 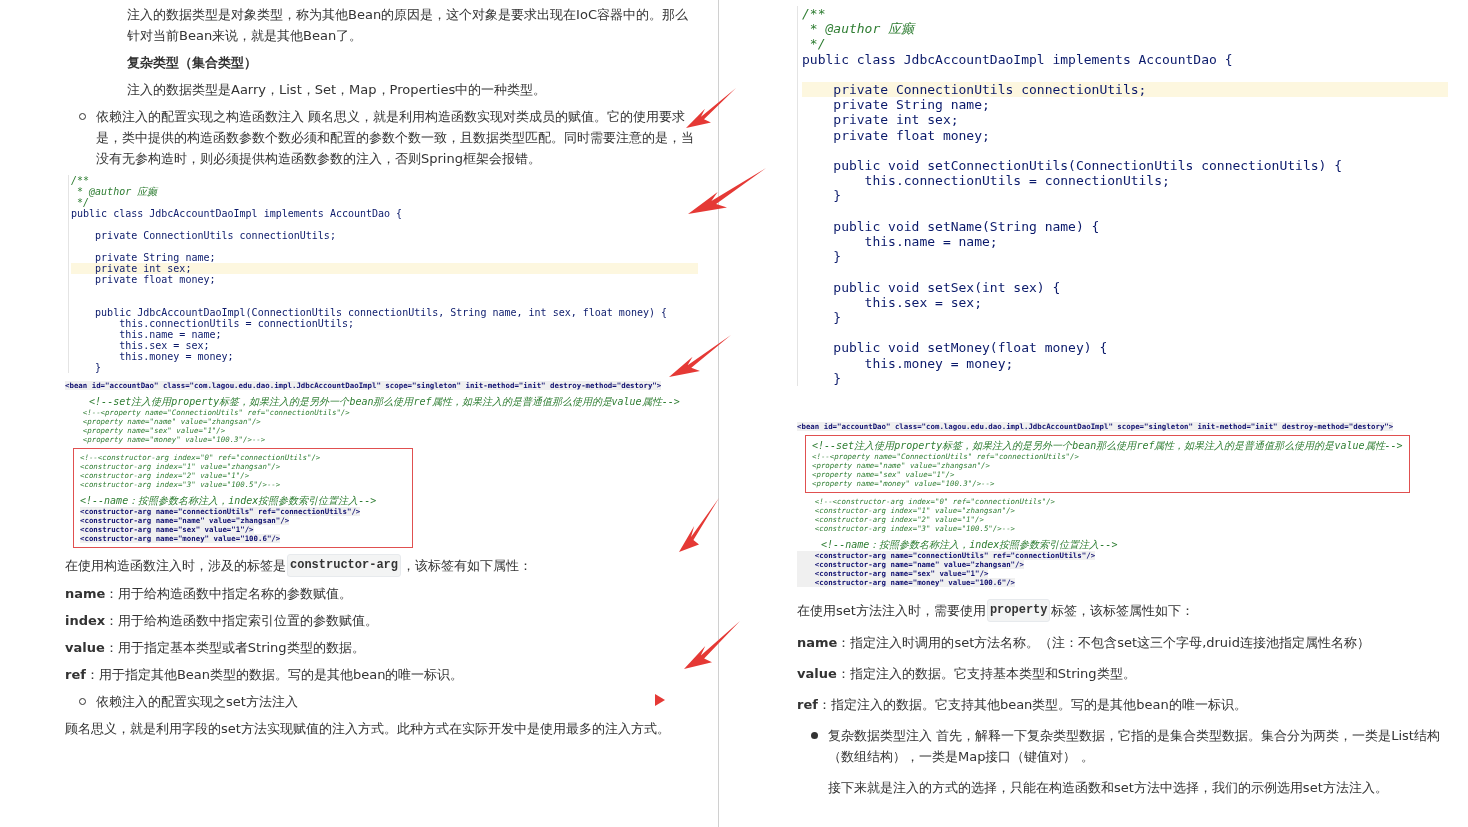 I want to click on code-line: public void setName(String name) {, so click(x=966, y=226).